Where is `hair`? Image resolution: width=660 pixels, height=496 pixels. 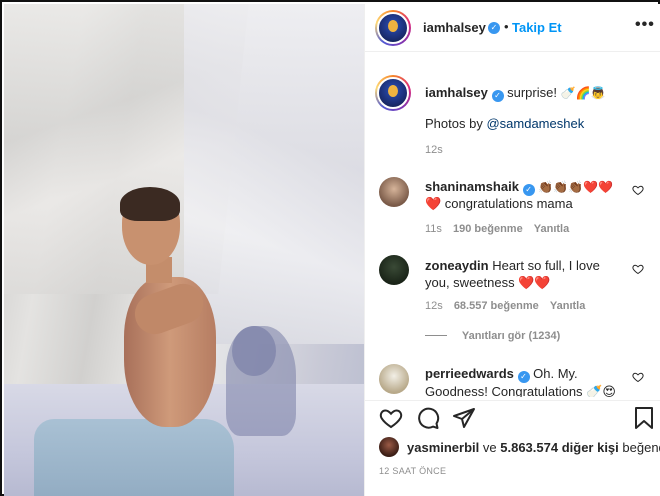
hair is located at coordinates (150, 204).